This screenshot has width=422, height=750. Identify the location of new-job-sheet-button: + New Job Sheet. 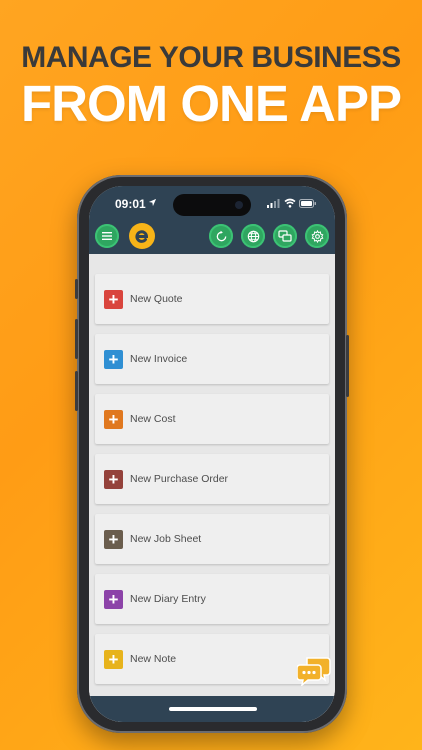
(212, 539).